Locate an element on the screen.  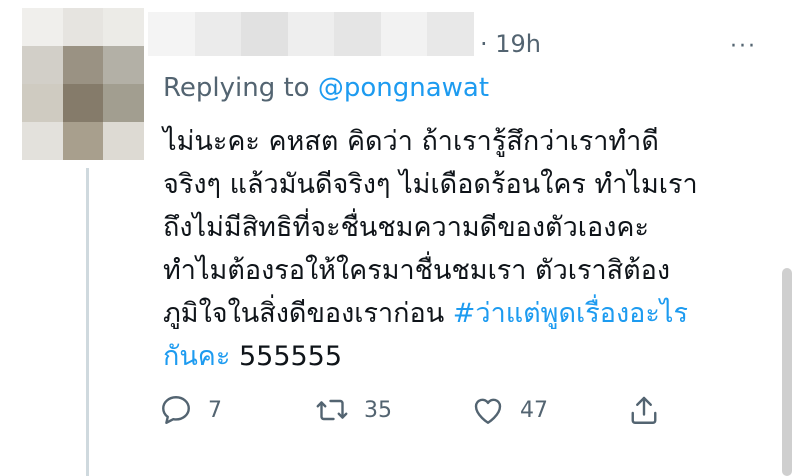
heart-icon is located at coordinates (488, 411).